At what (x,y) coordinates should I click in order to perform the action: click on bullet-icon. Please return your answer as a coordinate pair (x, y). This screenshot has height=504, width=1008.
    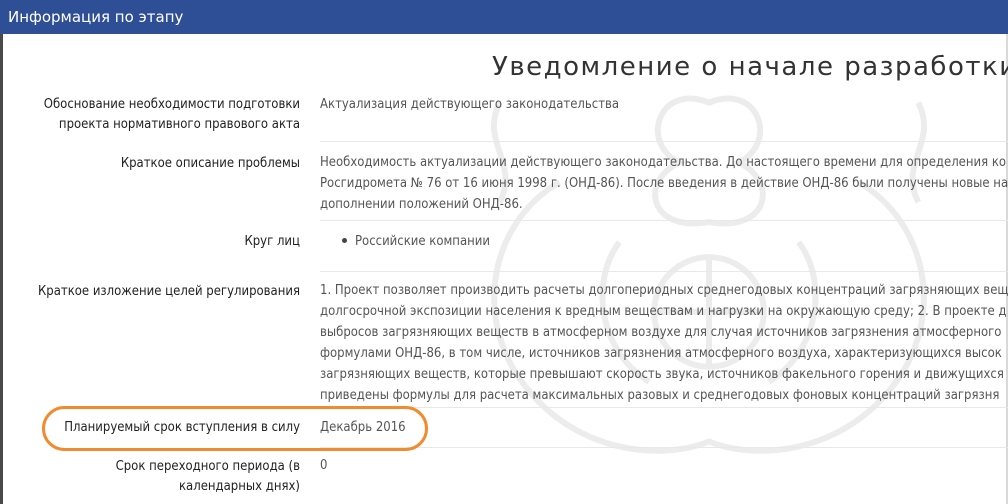
    Looking at the image, I should click on (344, 240).